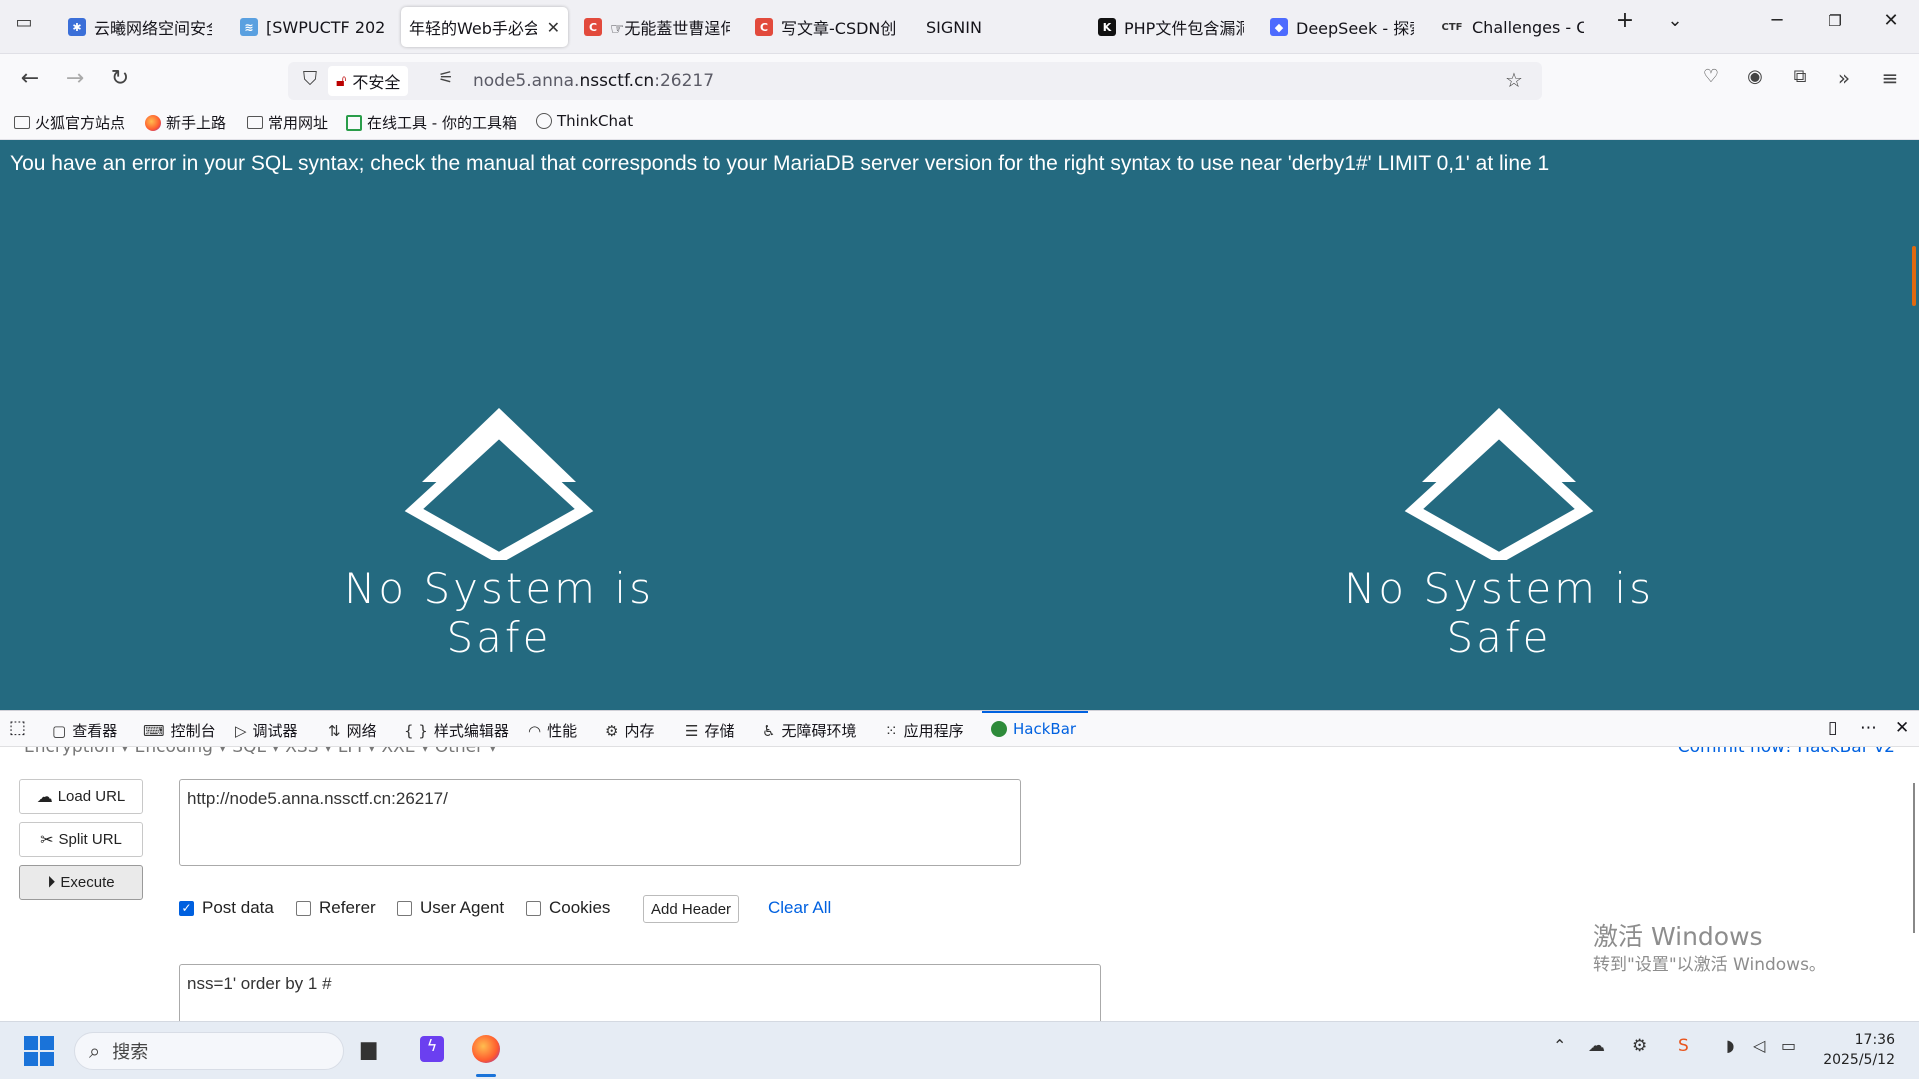 This screenshot has height=1079, width=1919. Describe the element at coordinates (69, 122) in the screenshot. I see `bookmark-item: 火狐官方站点` at that location.